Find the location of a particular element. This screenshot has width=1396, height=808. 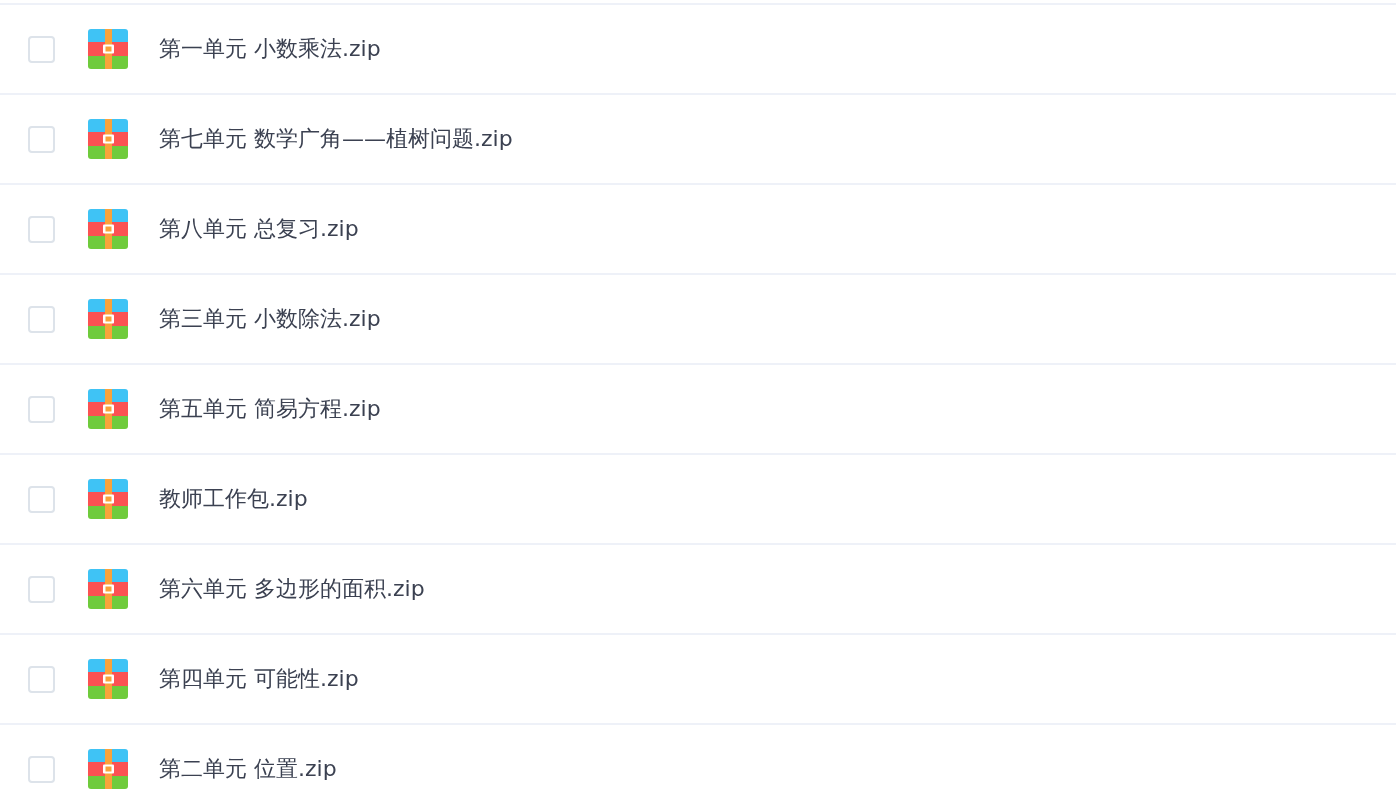

file-name: 第七单元 数学广角——植树问题.zip is located at coordinates (336, 139).